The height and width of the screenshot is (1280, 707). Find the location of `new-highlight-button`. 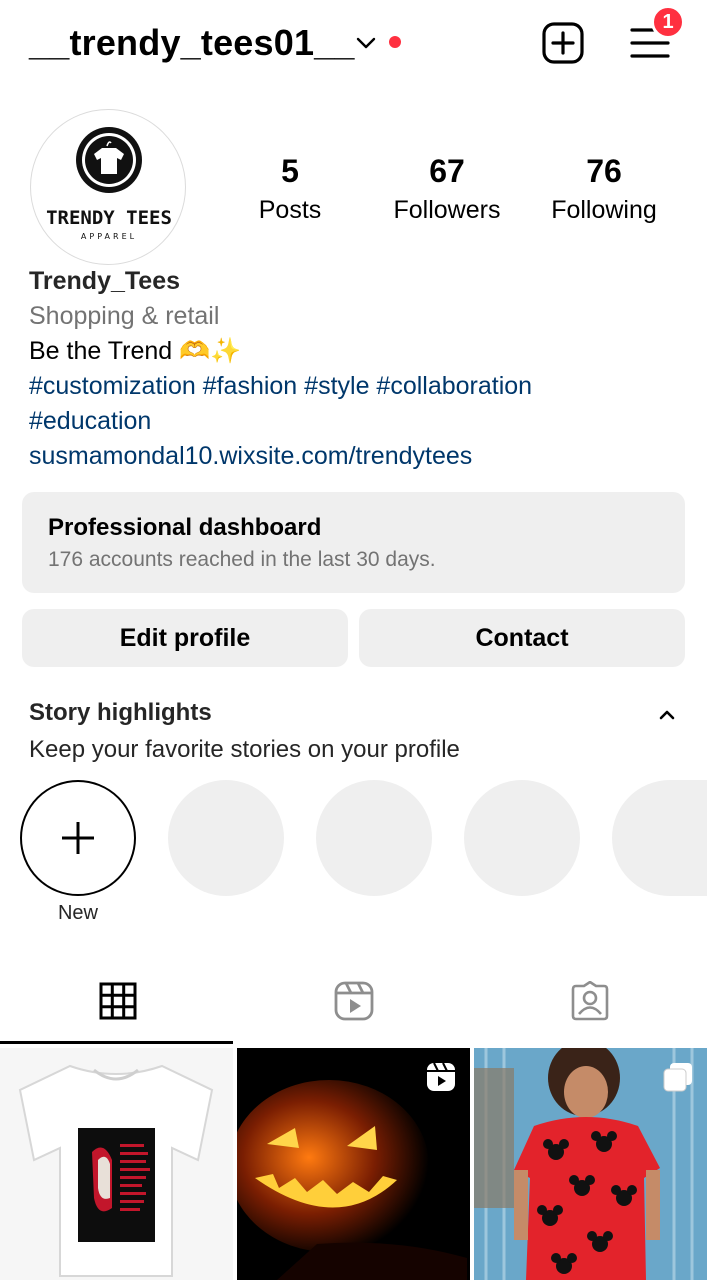

new-highlight-button is located at coordinates (78, 838).